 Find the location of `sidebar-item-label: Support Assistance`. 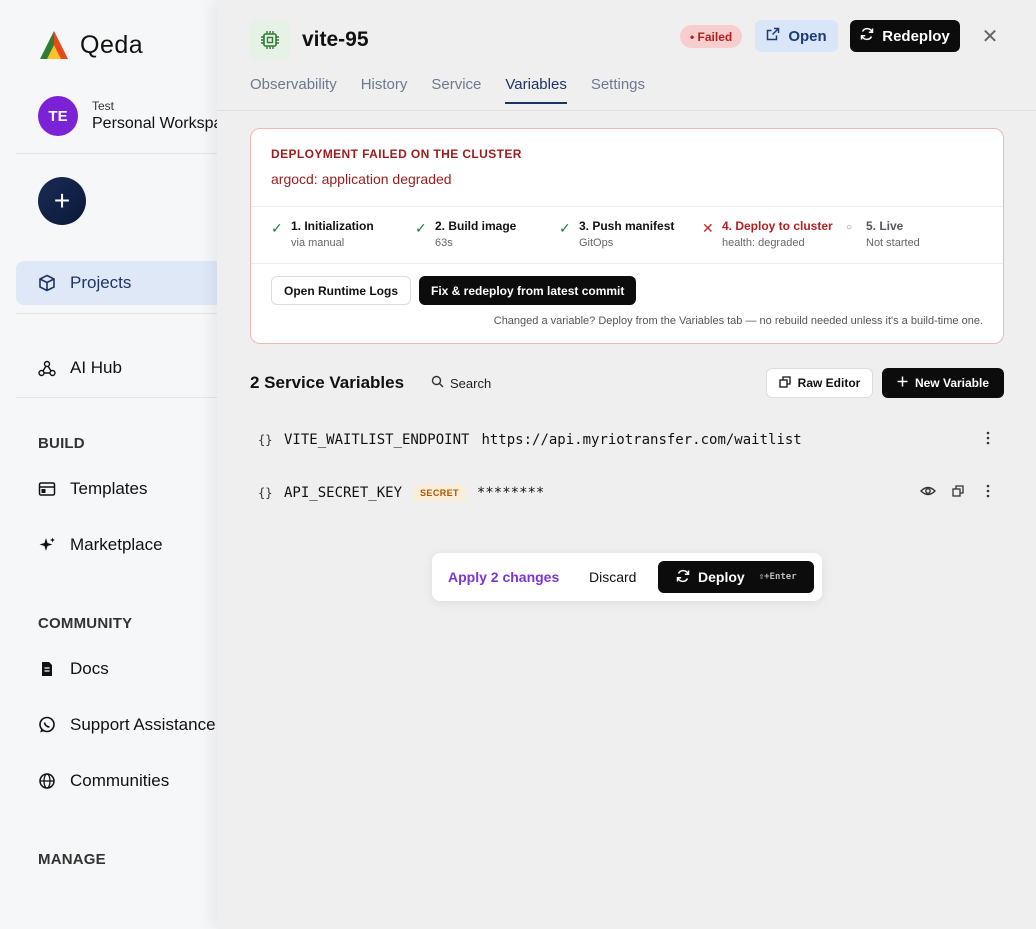

sidebar-item-label: Support Assistance is located at coordinates (143, 724).